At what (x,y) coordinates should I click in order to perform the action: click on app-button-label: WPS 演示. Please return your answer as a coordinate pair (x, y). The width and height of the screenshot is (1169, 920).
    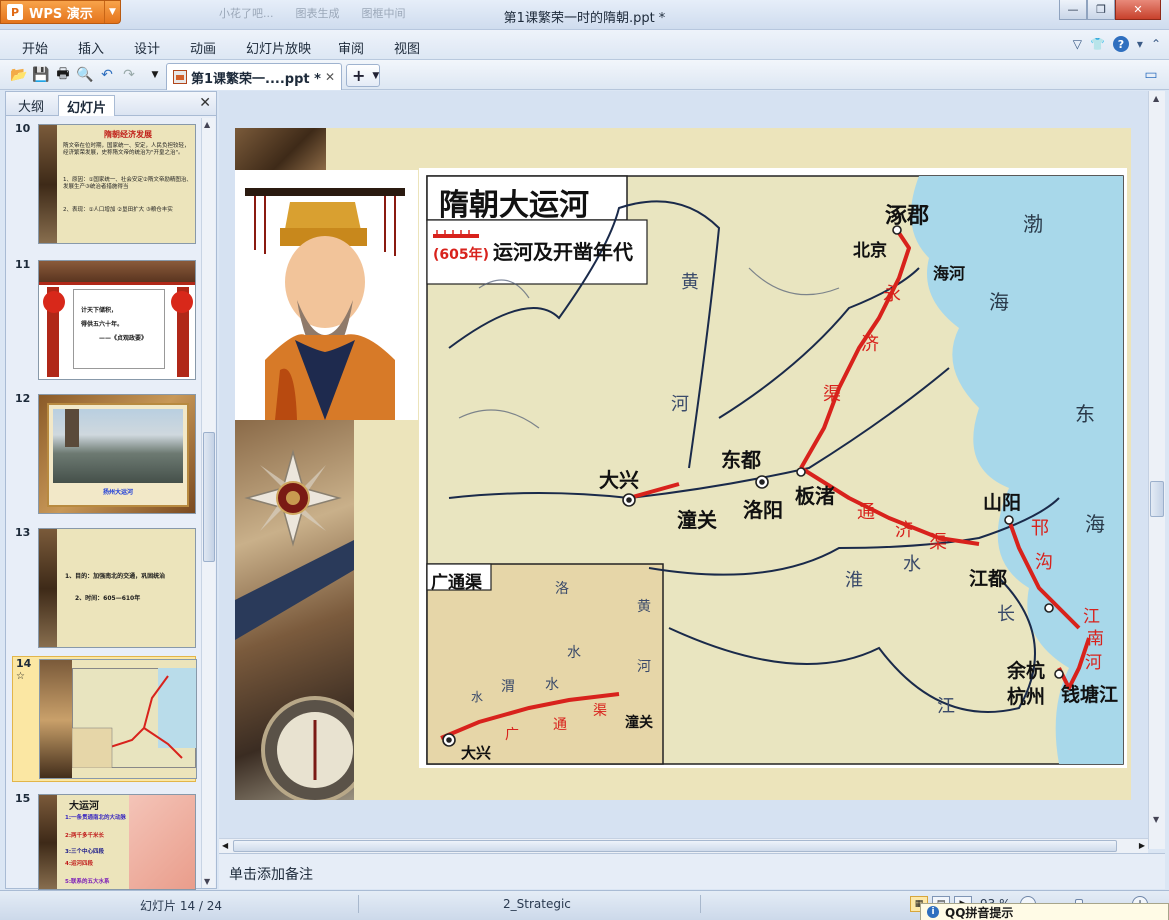
    Looking at the image, I should click on (61, 14).